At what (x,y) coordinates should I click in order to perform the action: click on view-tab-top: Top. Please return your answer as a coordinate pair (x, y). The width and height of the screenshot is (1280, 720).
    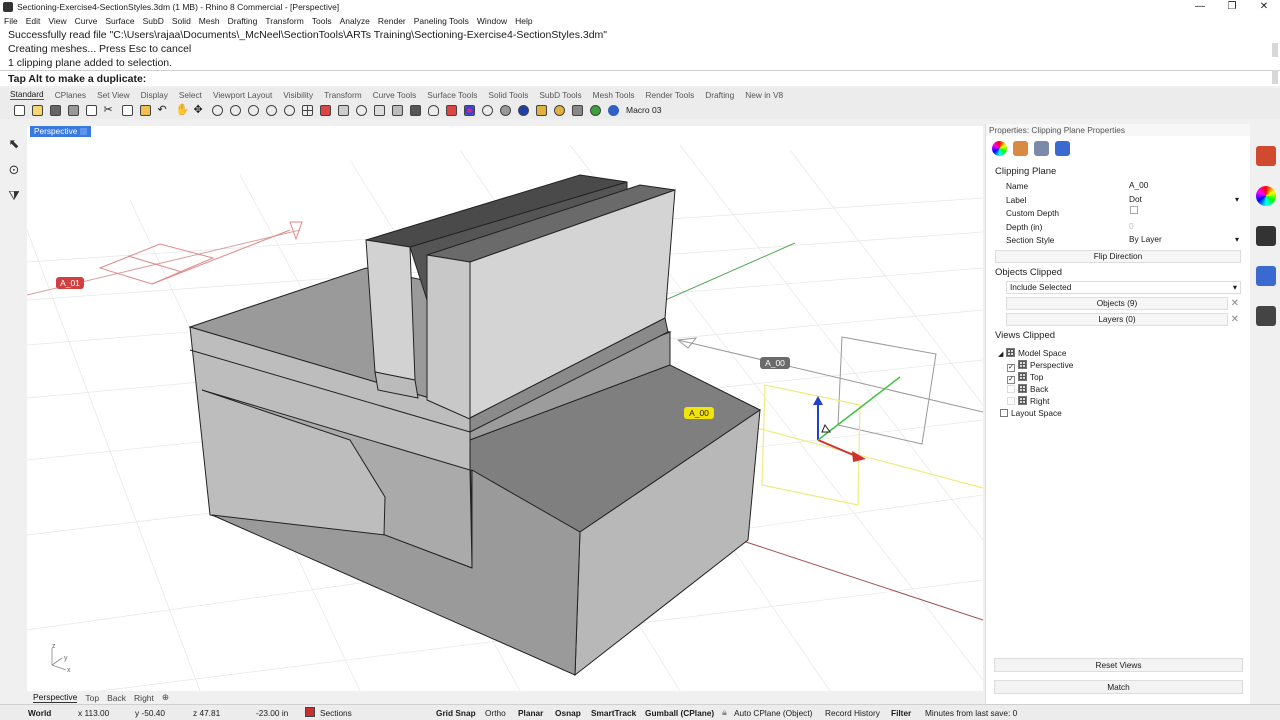
    Looking at the image, I should click on (92, 698).